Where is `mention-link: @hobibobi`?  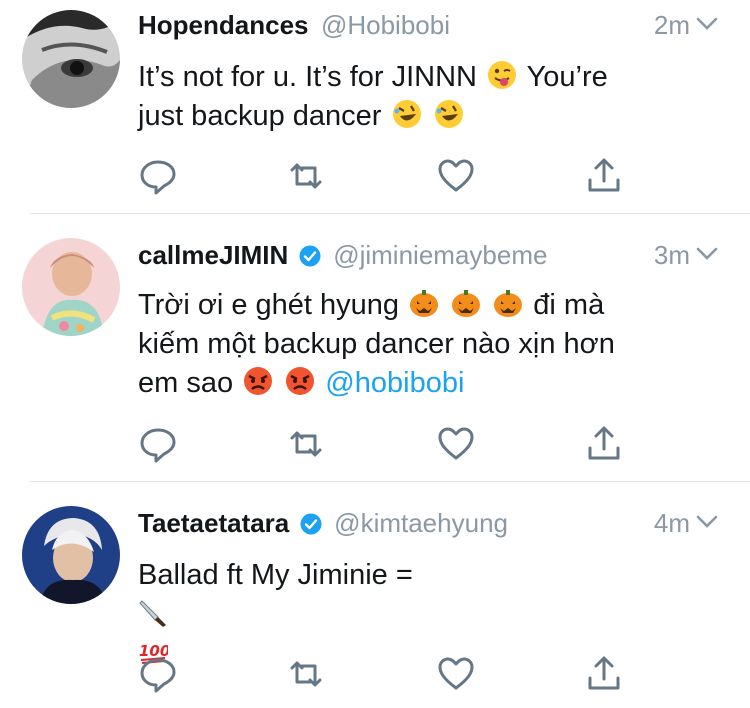
mention-link: @hobibobi is located at coordinates (394, 383).